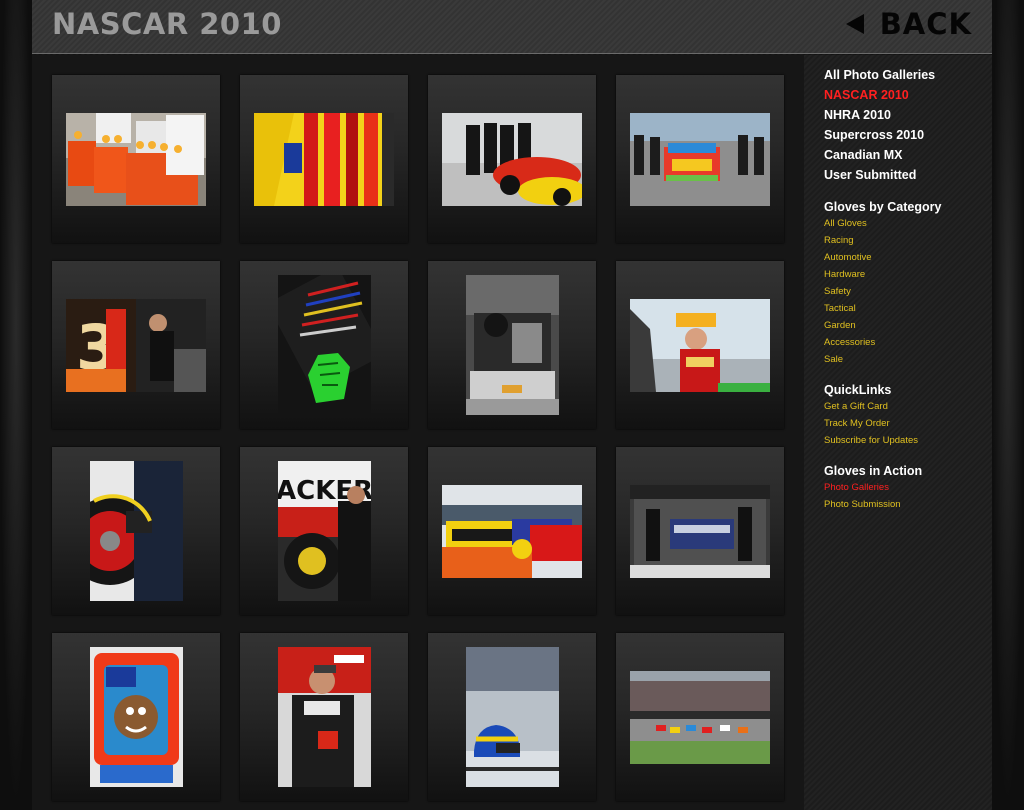 Image resolution: width=1024 pixels, height=810 pixels. Describe the element at coordinates (908, 95) in the screenshot. I see `gallery-link-nascar-2010: NASCAR 2010` at that location.